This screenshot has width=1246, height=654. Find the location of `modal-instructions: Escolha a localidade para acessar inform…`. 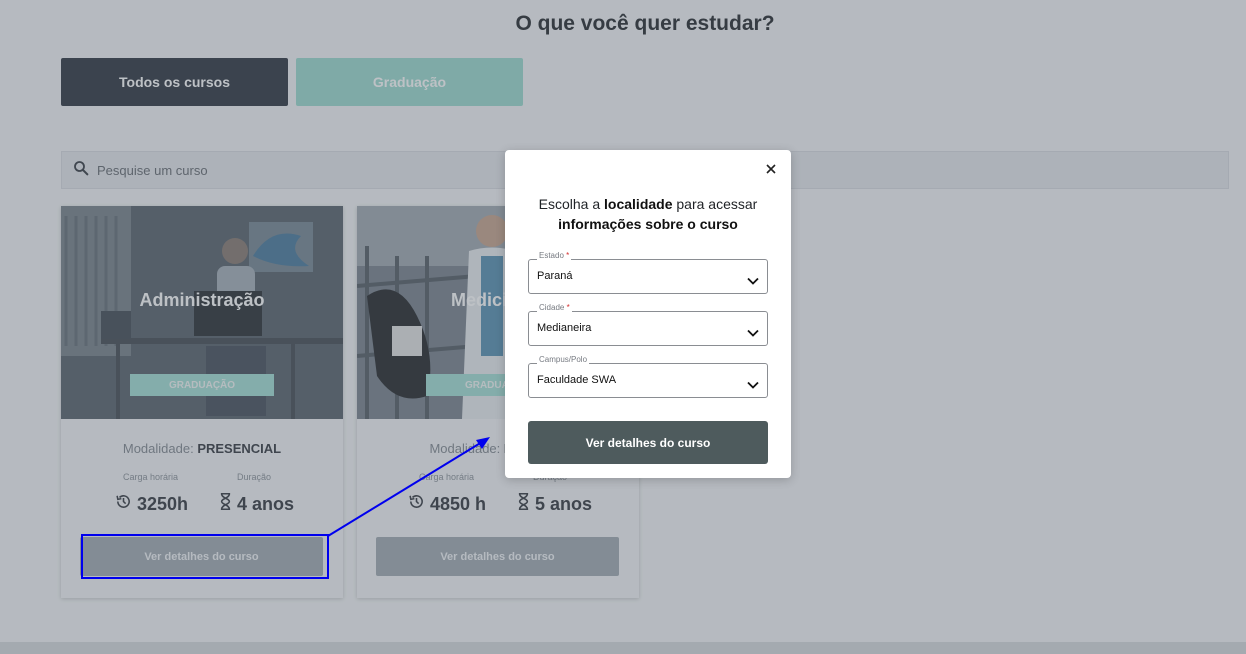

modal-instructions: Escolha a localidade para acessar inform… is located at coordinates (648, 214).